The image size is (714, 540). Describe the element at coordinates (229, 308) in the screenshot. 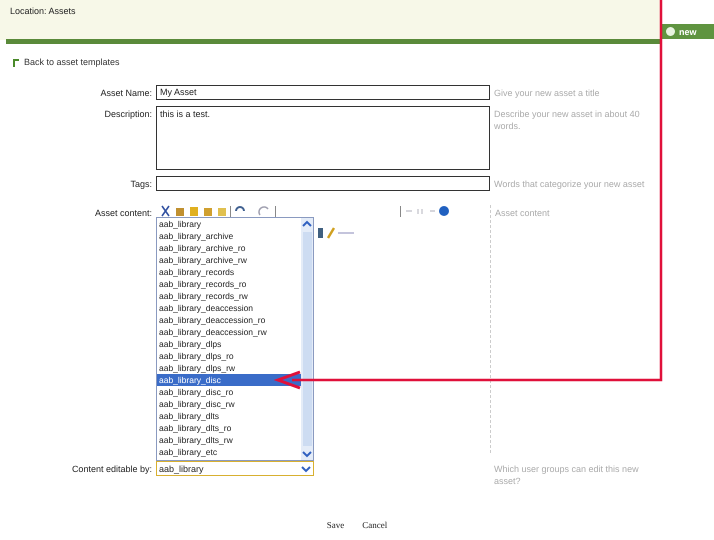

I see `dropdown-option: aab_library_deaccession` at that location.